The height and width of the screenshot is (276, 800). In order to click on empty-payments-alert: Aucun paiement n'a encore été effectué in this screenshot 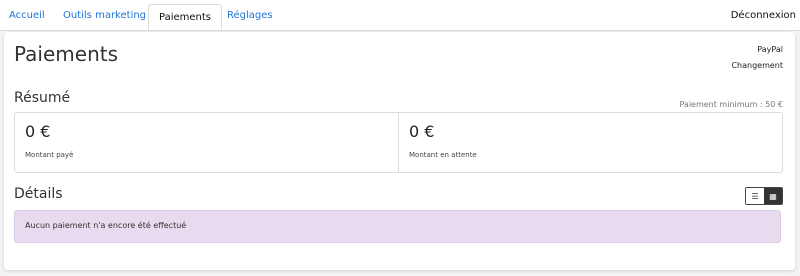, I will do `click(397, 226)`.